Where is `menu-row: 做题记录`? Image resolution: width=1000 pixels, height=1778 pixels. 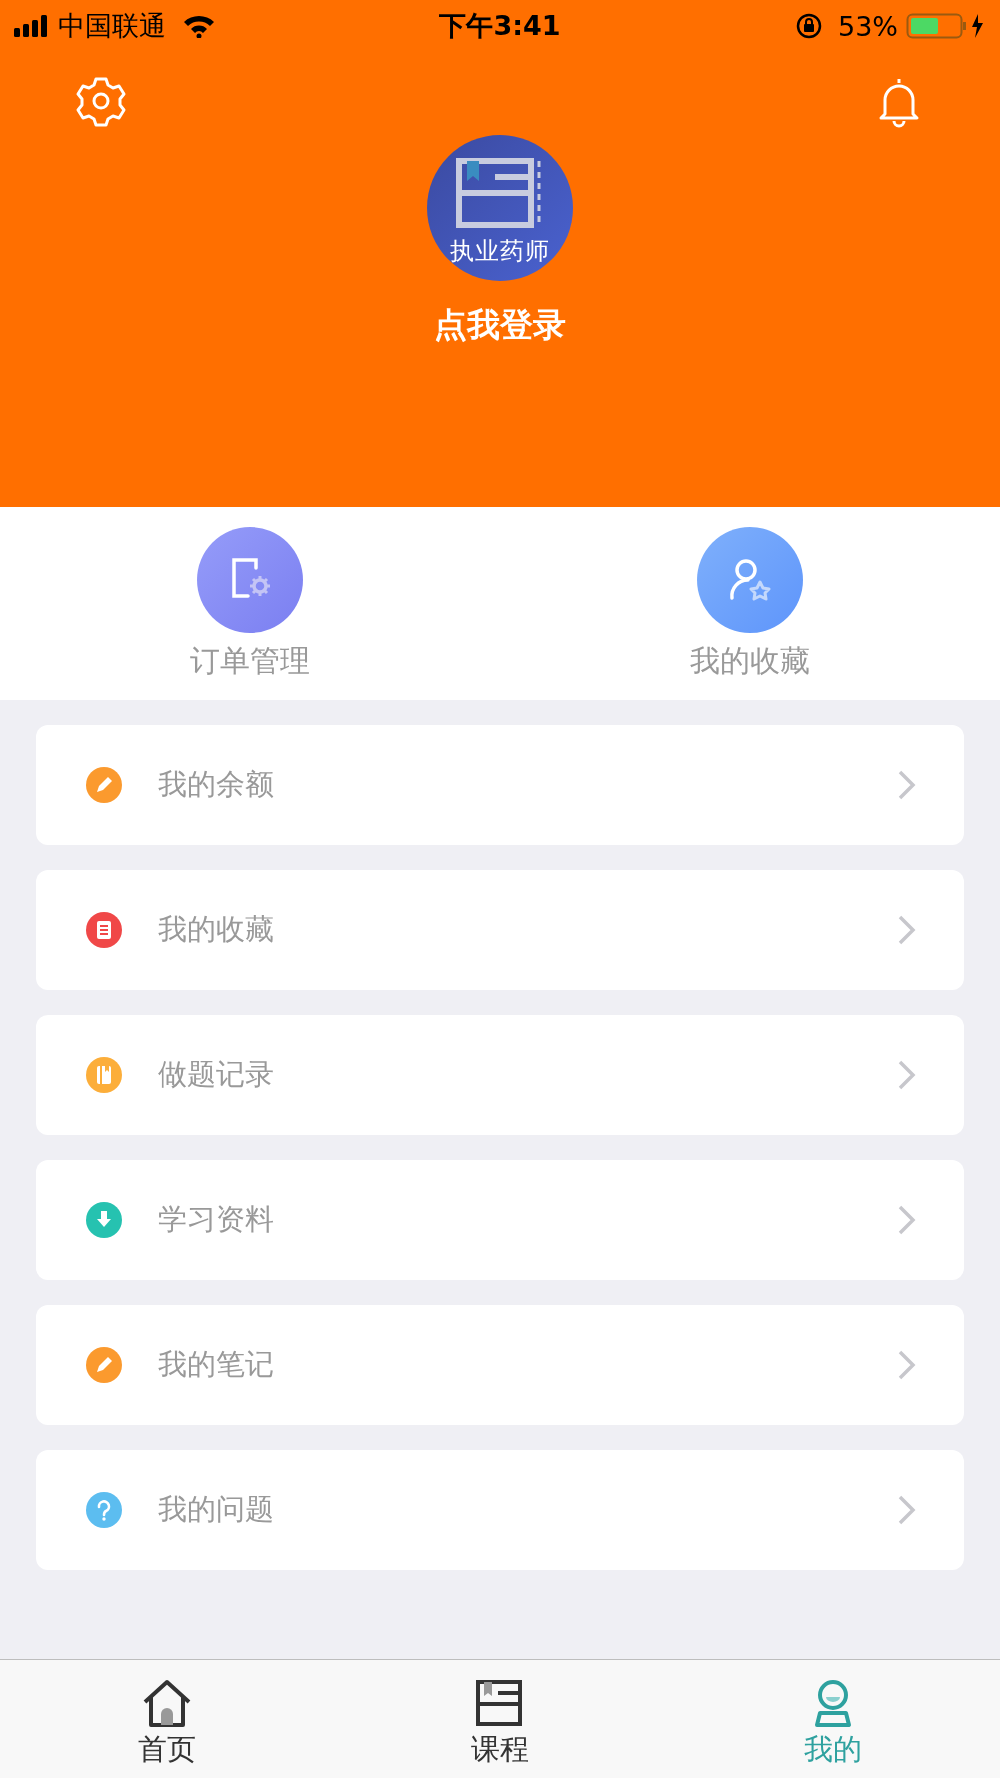
menu-row: 做题记录 is located at coordinates (500, 1075).